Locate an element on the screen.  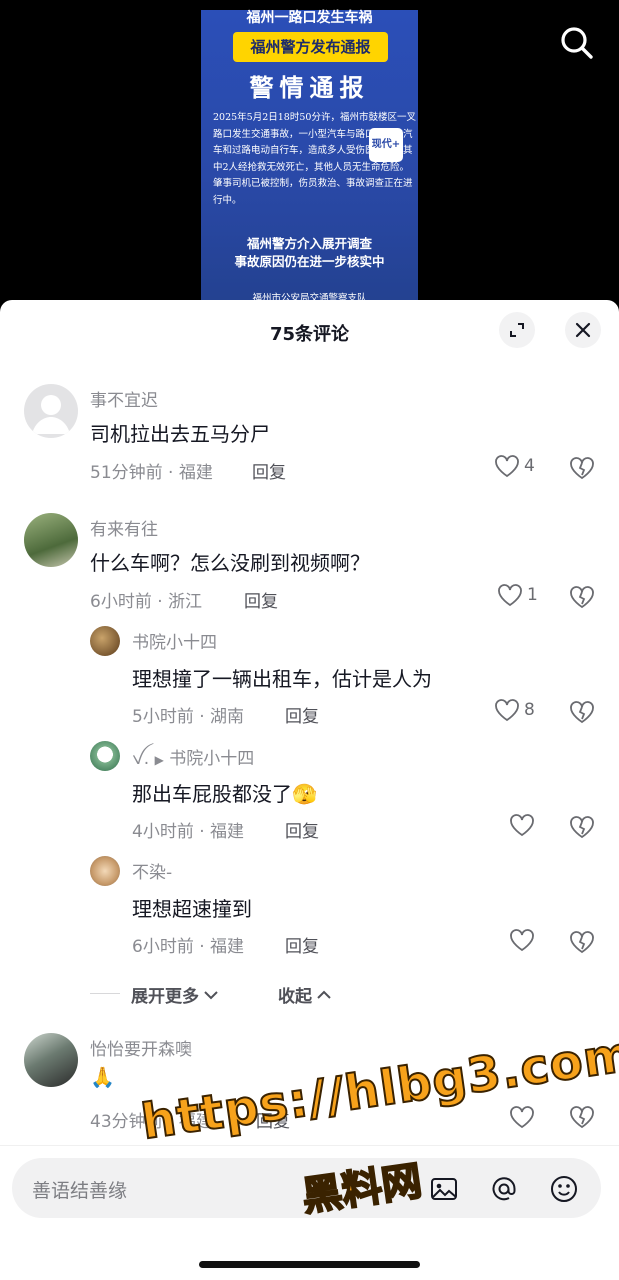
like-button: 1 is located at coordinates (517, 595).